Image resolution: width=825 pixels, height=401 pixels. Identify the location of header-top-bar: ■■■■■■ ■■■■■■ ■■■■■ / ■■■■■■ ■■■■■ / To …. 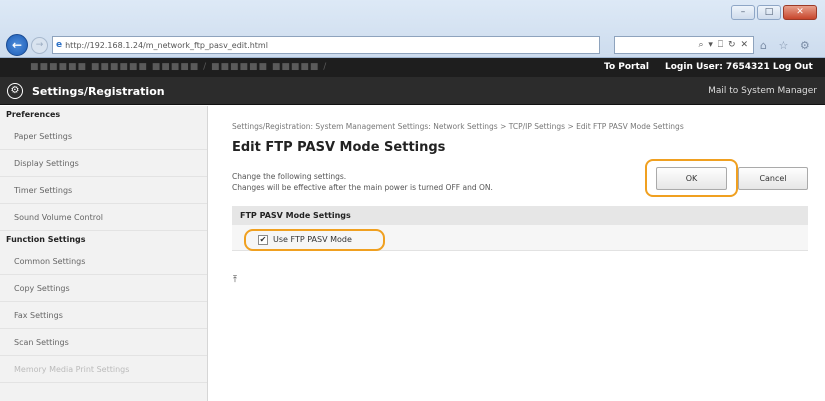
(412, 67).